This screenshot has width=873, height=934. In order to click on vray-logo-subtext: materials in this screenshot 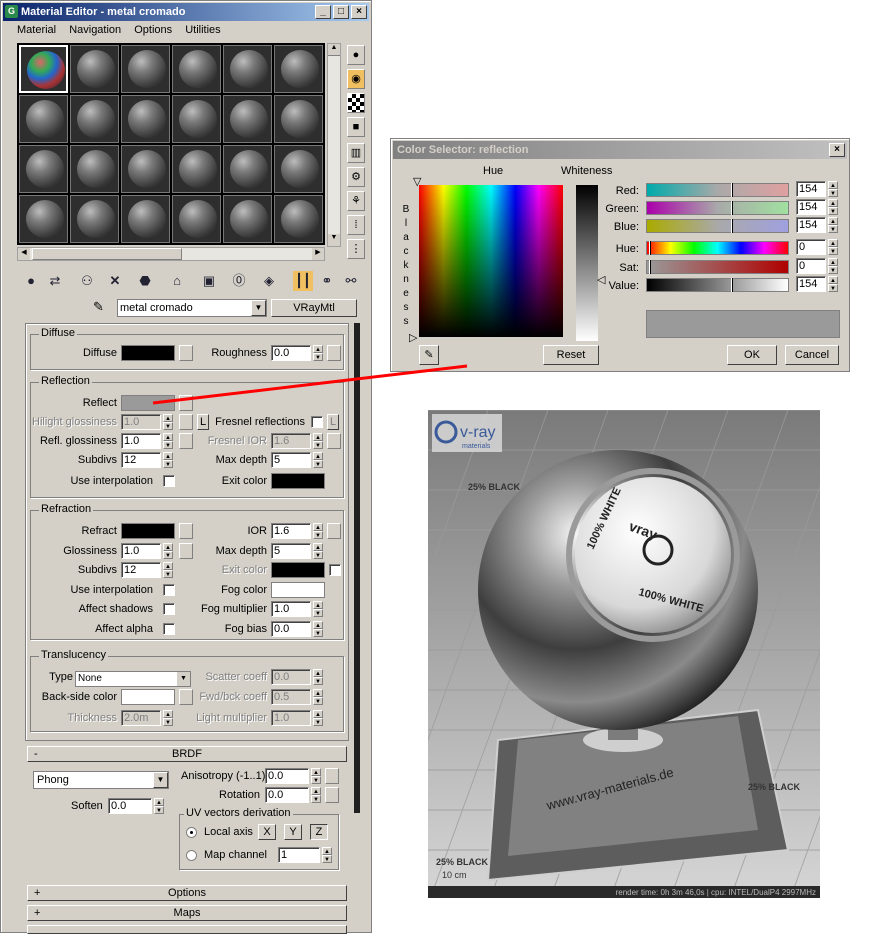, I will do `click(476, 446)`.